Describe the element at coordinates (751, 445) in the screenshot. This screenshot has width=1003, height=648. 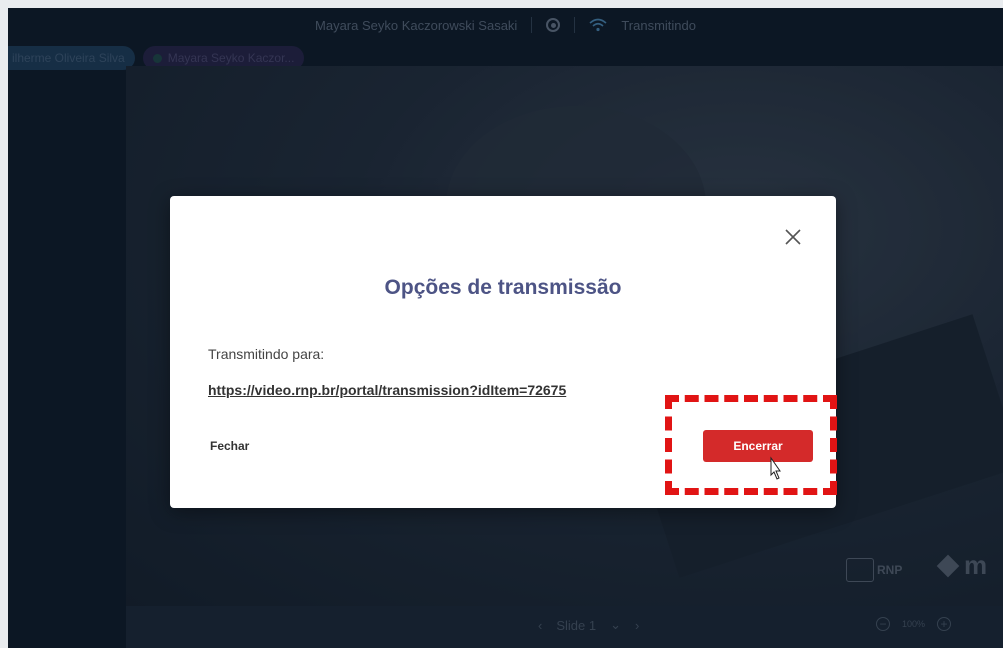
I see `highlight-box` at that location.